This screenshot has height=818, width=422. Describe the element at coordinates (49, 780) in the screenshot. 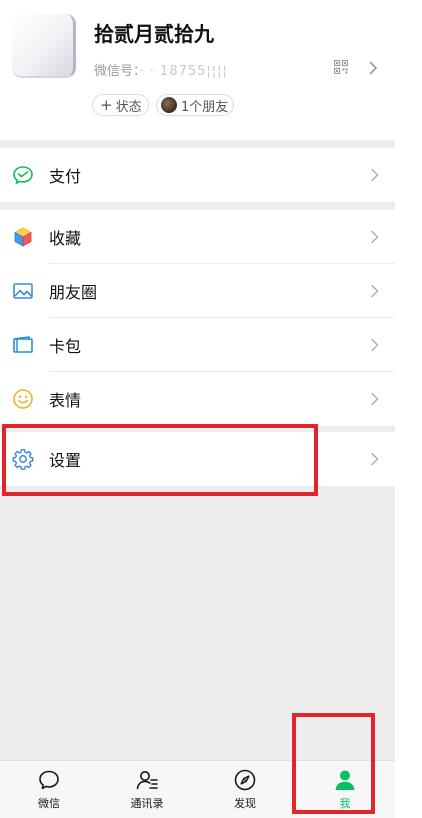

I see `chat-bubble-icon` at that location.